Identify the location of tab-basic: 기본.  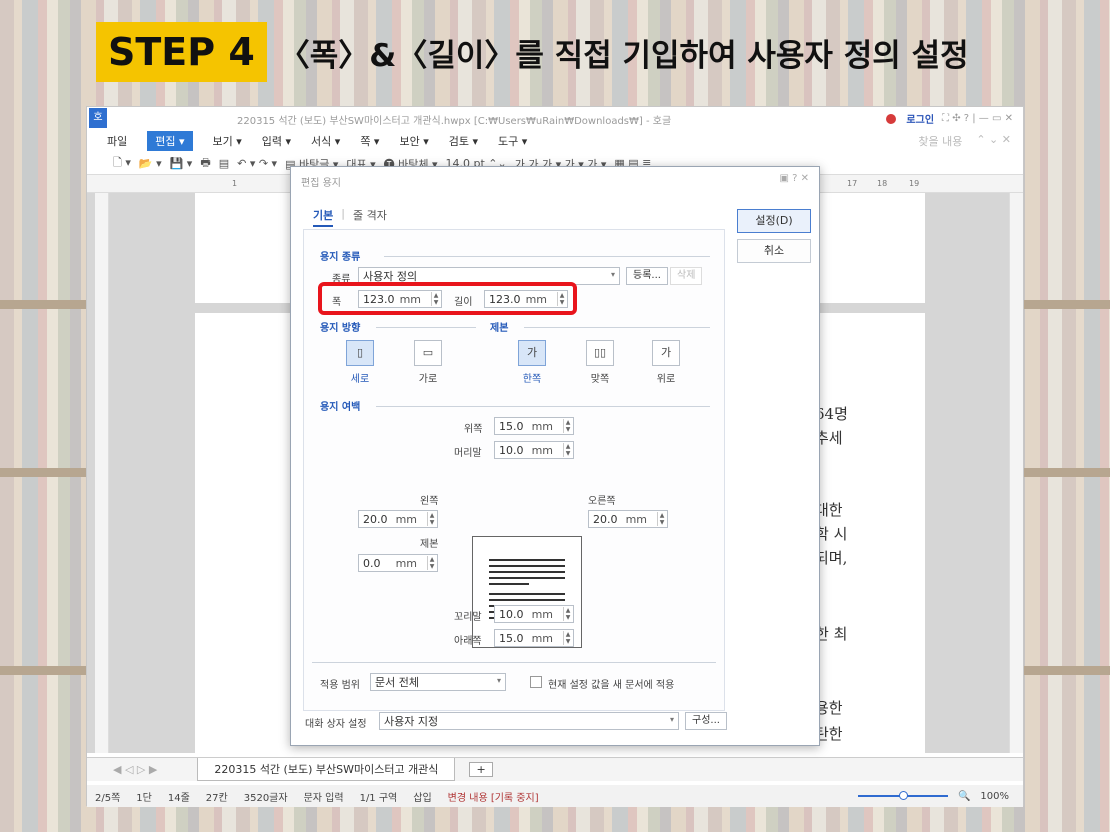
(323, 217).